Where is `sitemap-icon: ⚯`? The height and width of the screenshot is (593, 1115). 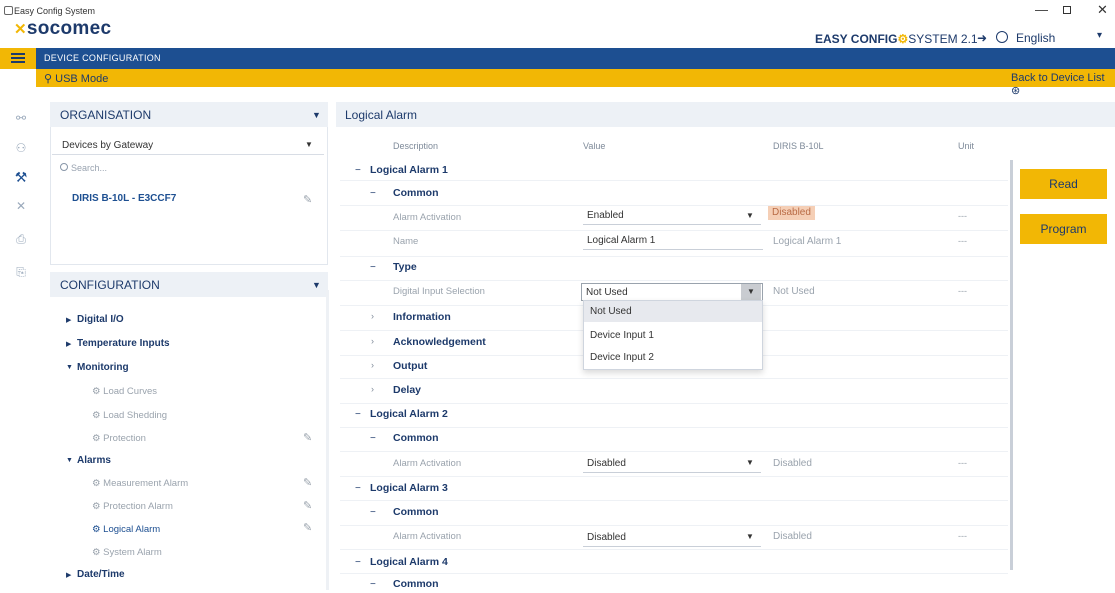 sitemap-icon: ⚯ is located at coordinates (21, 118).